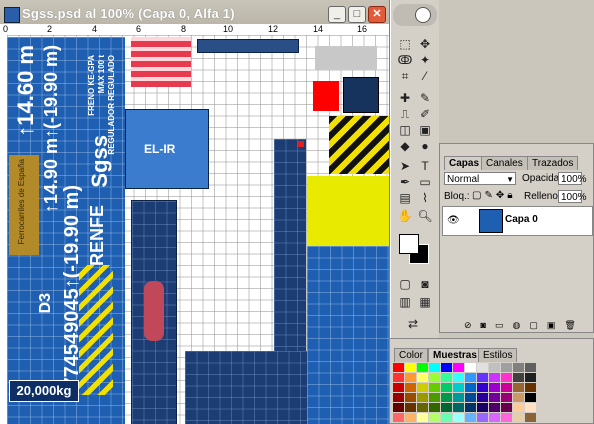  What do you see at coordinates (405, 60) in the screenshot?
I see `lasso-tool-icon: ↂ` at bounding box center [405, 60].